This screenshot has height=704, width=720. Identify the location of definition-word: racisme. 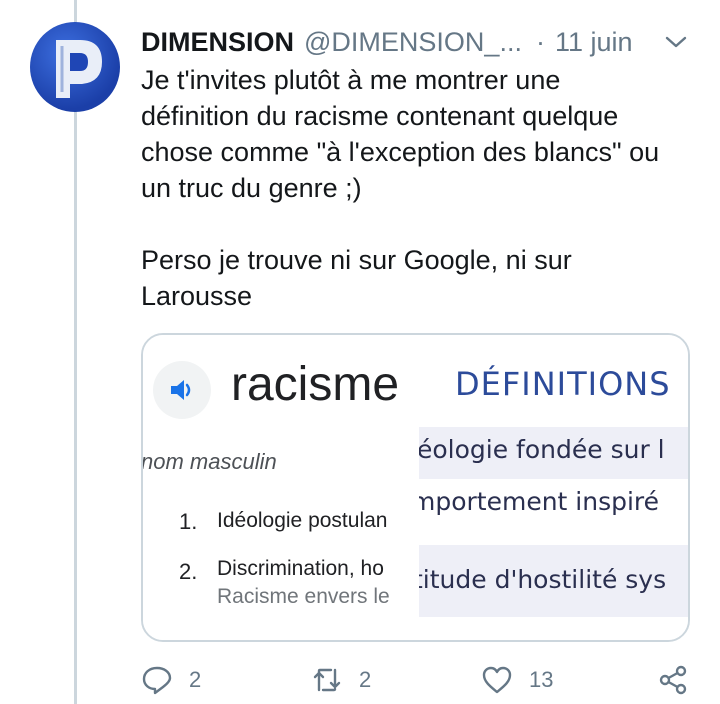
(315, 384).